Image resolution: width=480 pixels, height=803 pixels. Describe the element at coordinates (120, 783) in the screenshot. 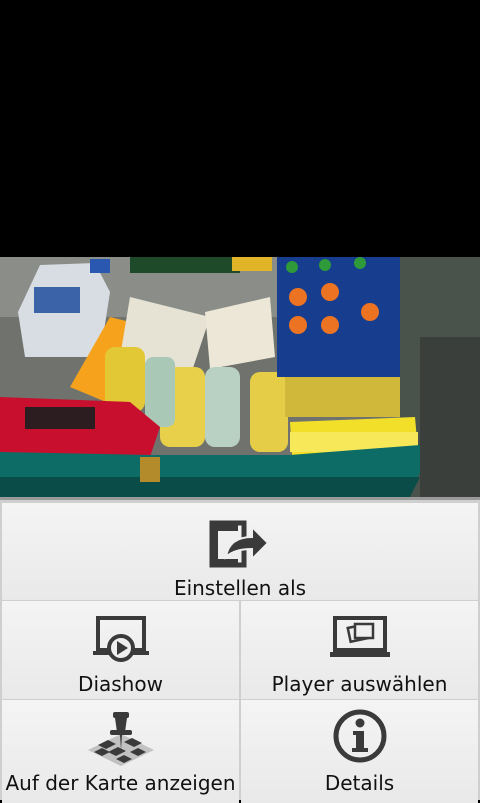

I see `show-on-map-label: Auf der Karte anzeigen` at that location.